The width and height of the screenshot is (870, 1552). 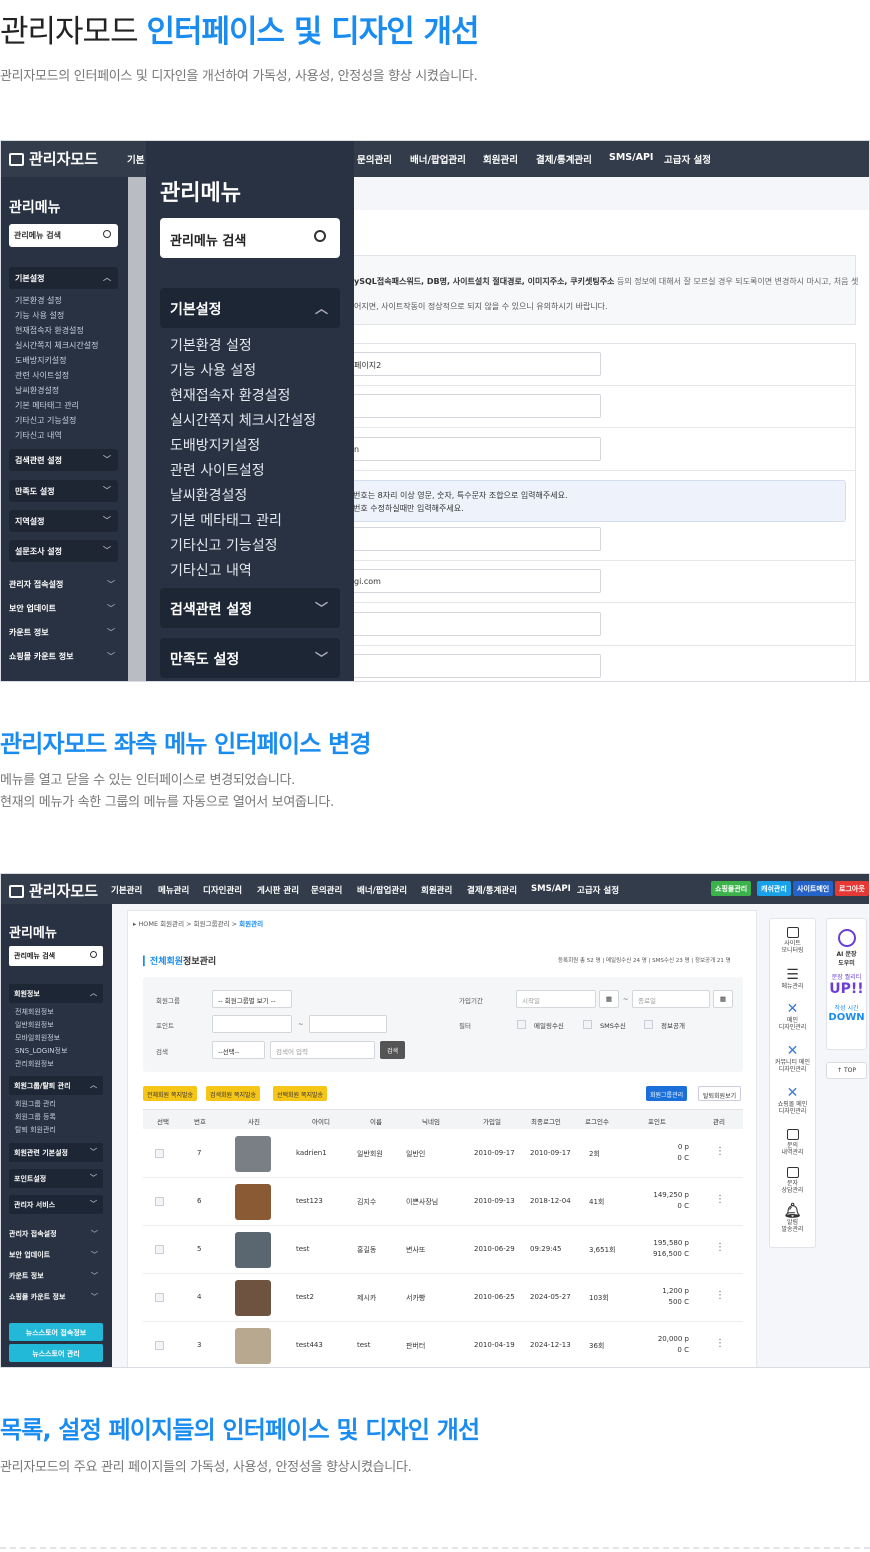 What do you see at coordinates (208, 495) in the screenshot?
I see `panel-item: 날씨환경설정` at bounding box center [208, 495].